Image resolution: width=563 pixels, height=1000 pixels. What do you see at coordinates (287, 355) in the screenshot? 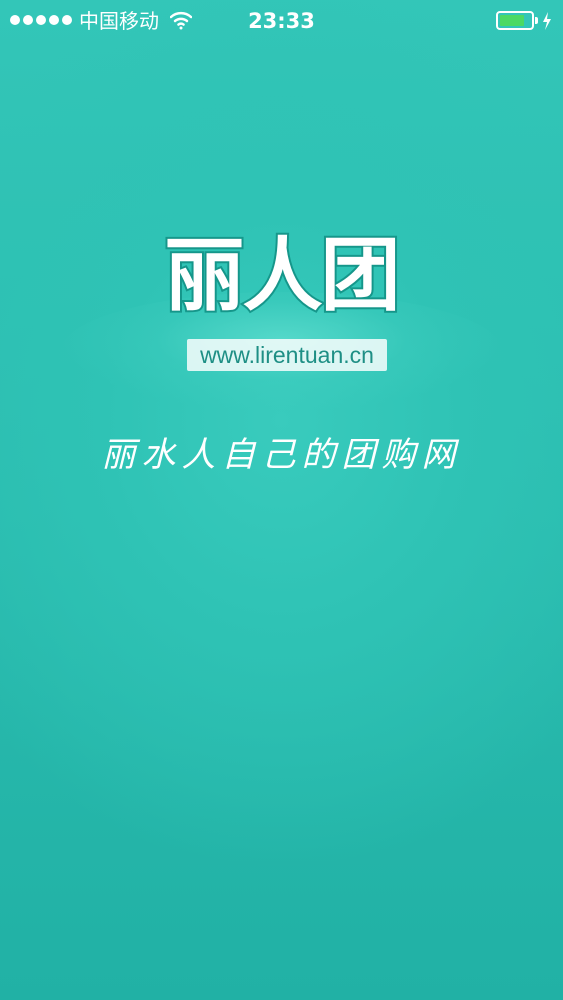
I see `website-url-badge: www.lirentuan.cn` at bounding box center [287, 355].